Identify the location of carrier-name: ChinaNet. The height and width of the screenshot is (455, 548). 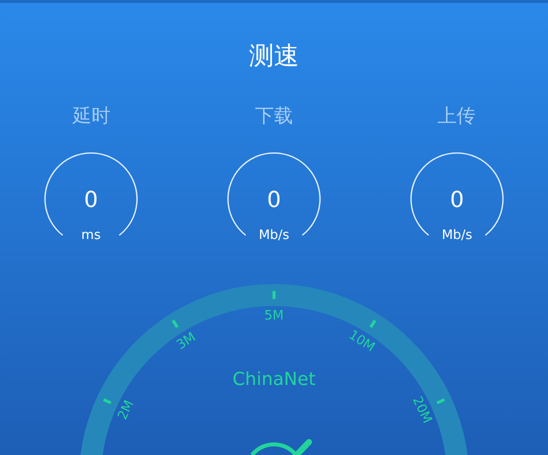
(274, 379).